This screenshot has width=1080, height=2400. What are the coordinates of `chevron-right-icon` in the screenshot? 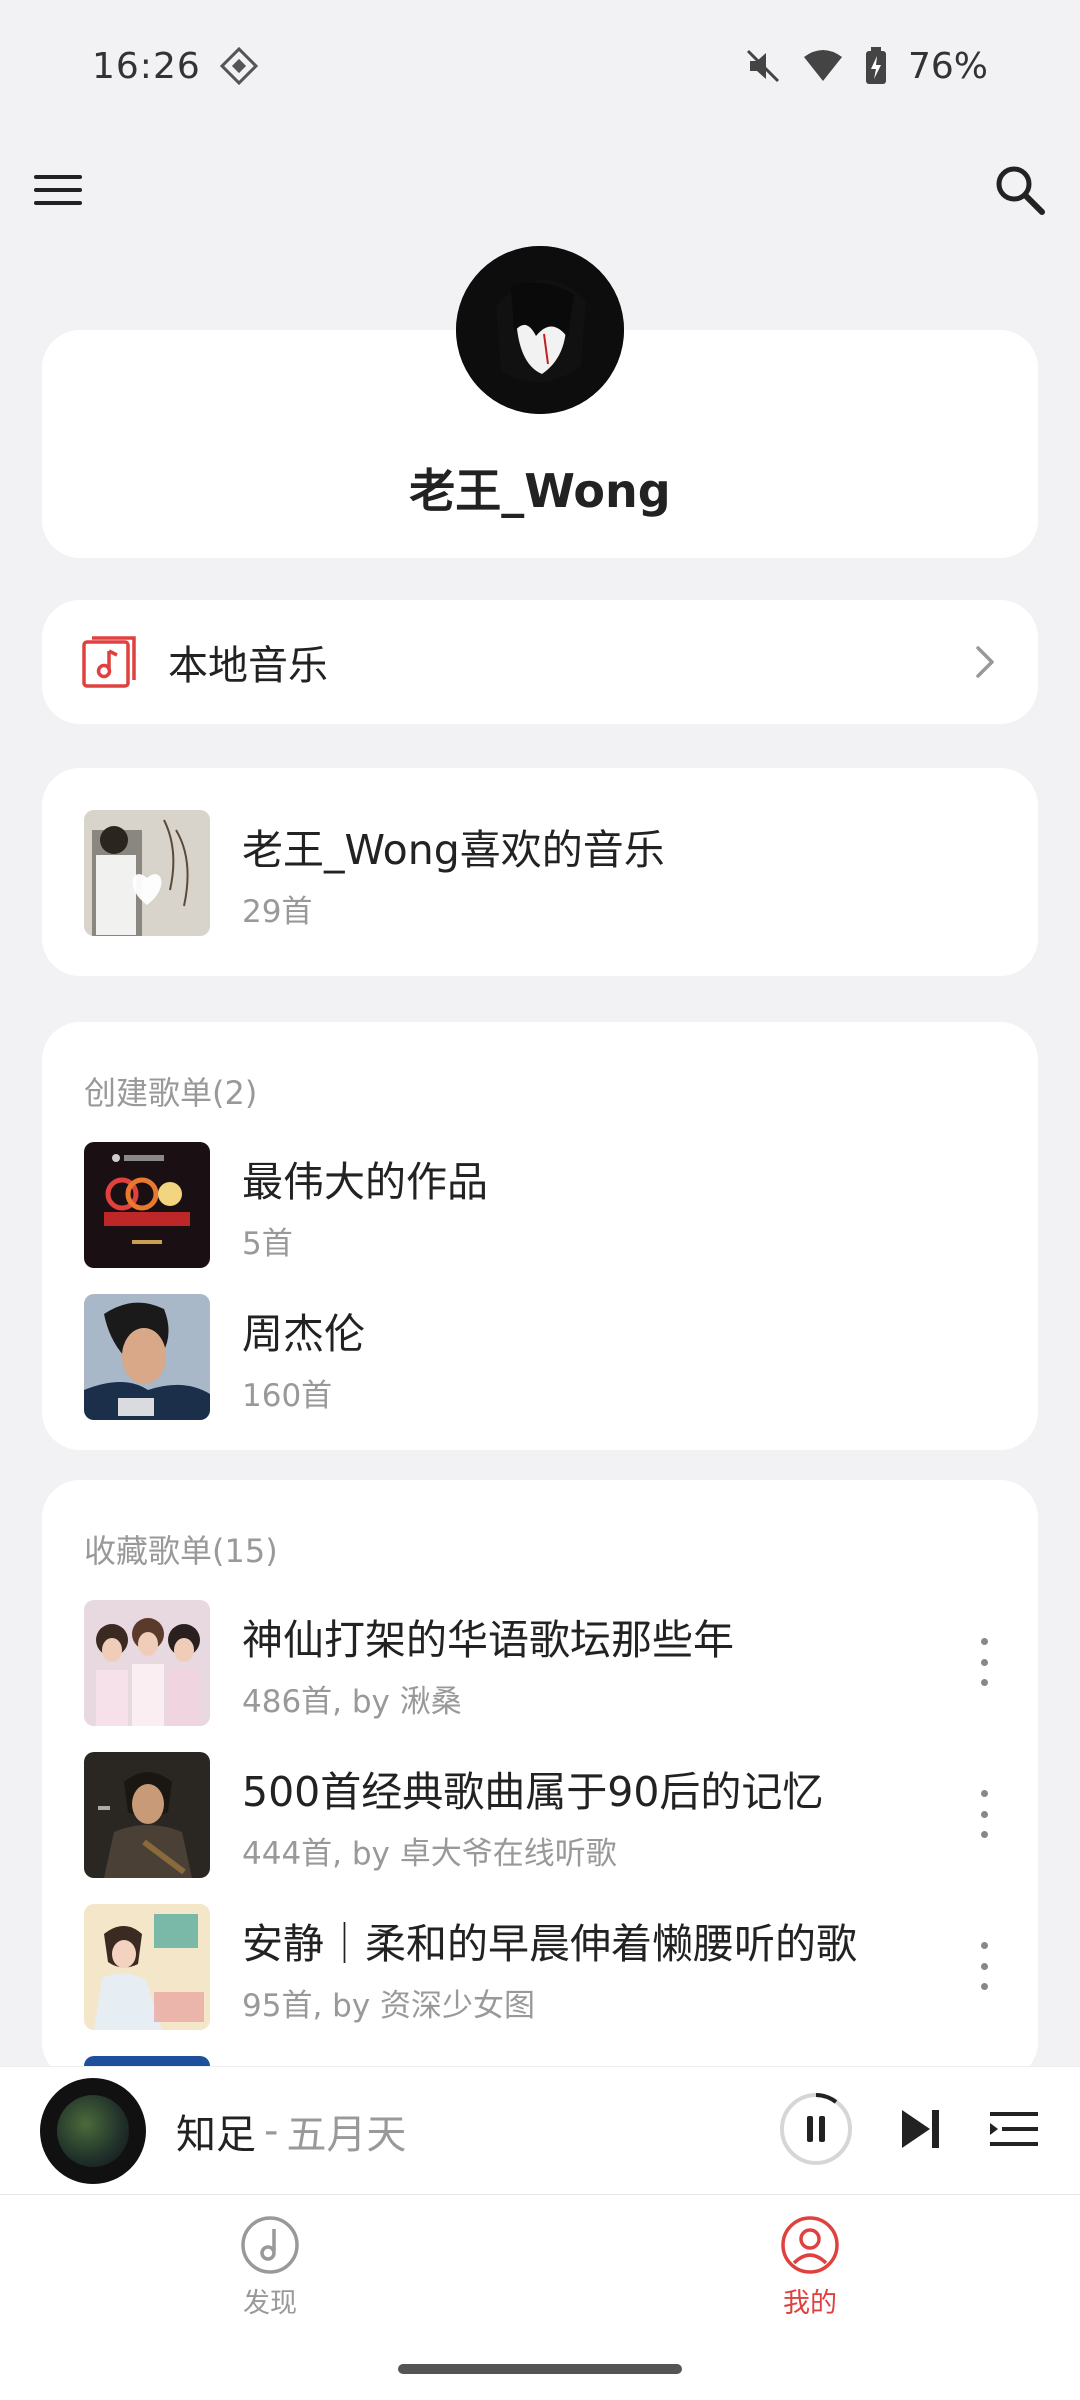 It's located at (985, 662).